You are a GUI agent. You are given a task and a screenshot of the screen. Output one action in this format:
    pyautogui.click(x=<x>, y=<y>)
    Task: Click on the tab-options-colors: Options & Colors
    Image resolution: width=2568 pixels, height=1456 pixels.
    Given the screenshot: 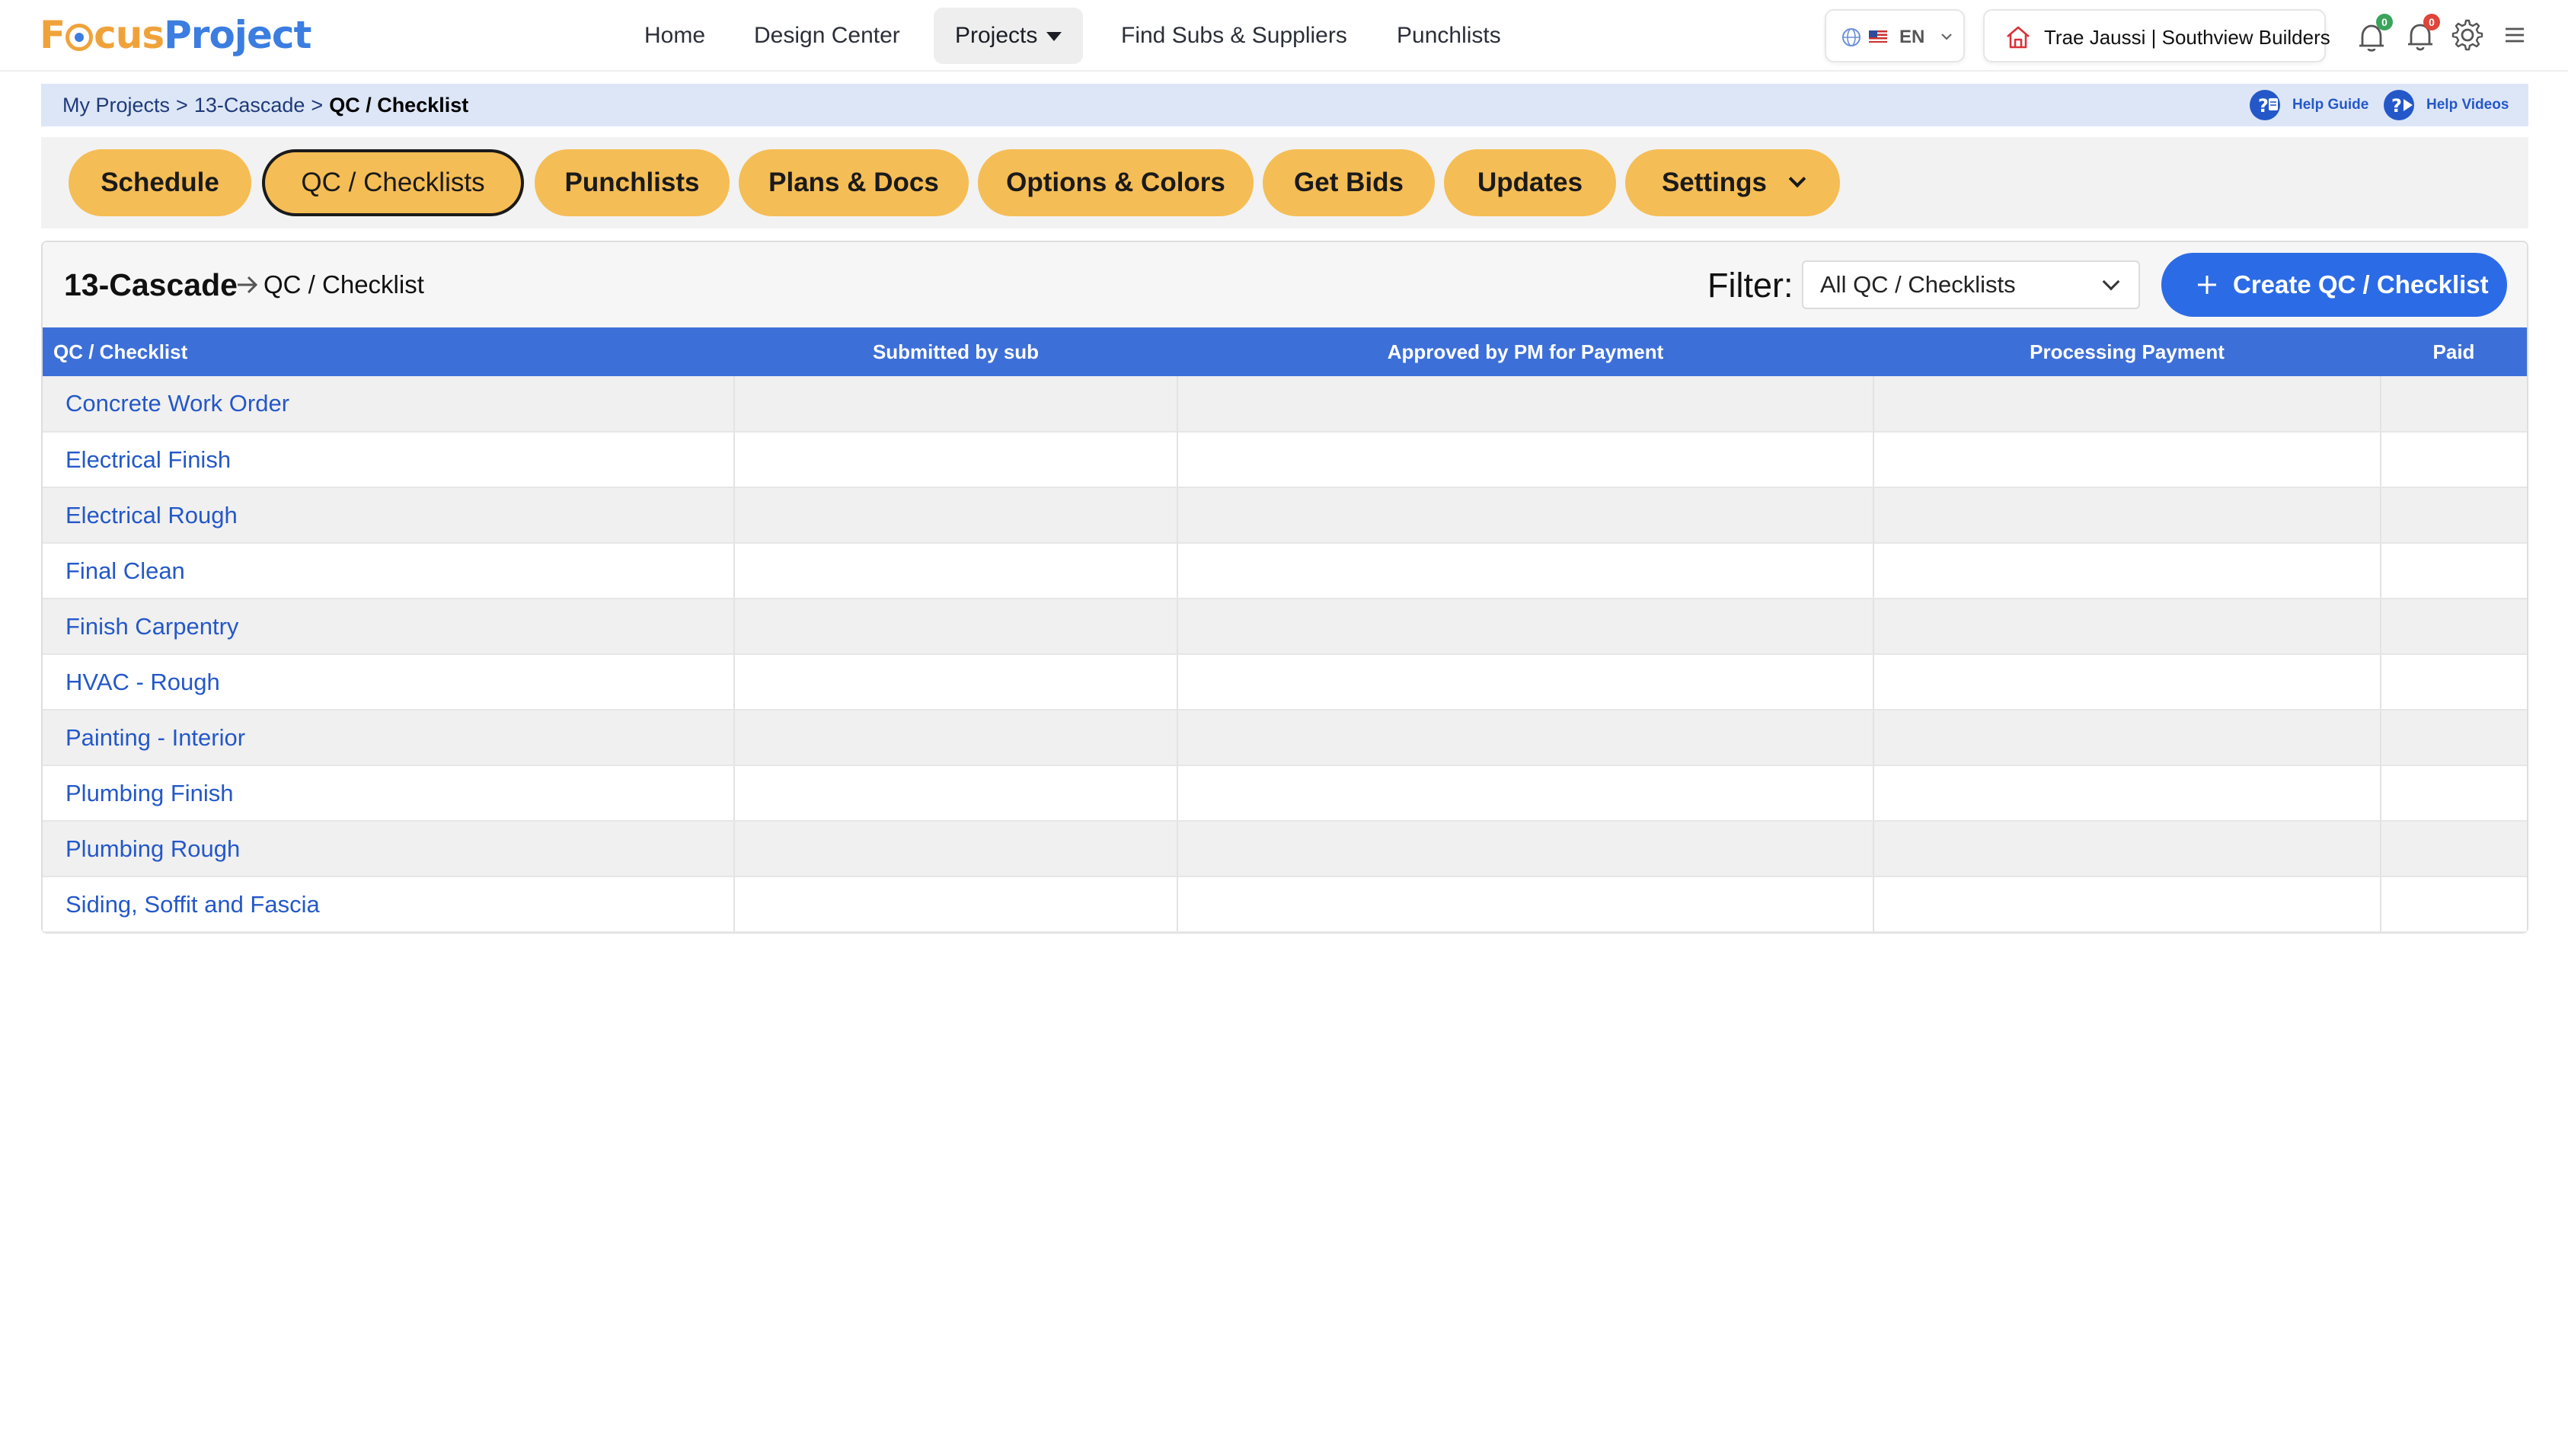 What is the action you would take?
    pyautogui.click(x=1116, y=182)
    